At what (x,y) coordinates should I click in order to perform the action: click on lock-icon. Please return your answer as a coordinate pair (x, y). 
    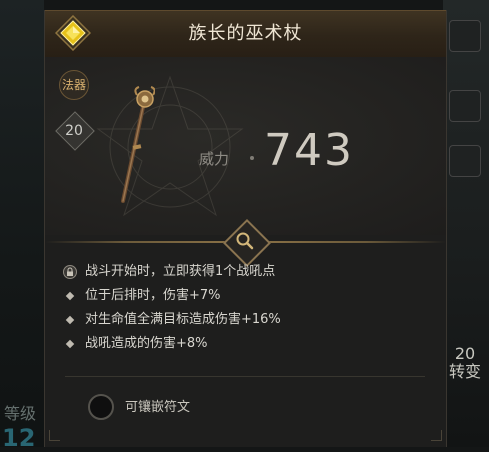
    Looking at the image, I should click on (70, 272).